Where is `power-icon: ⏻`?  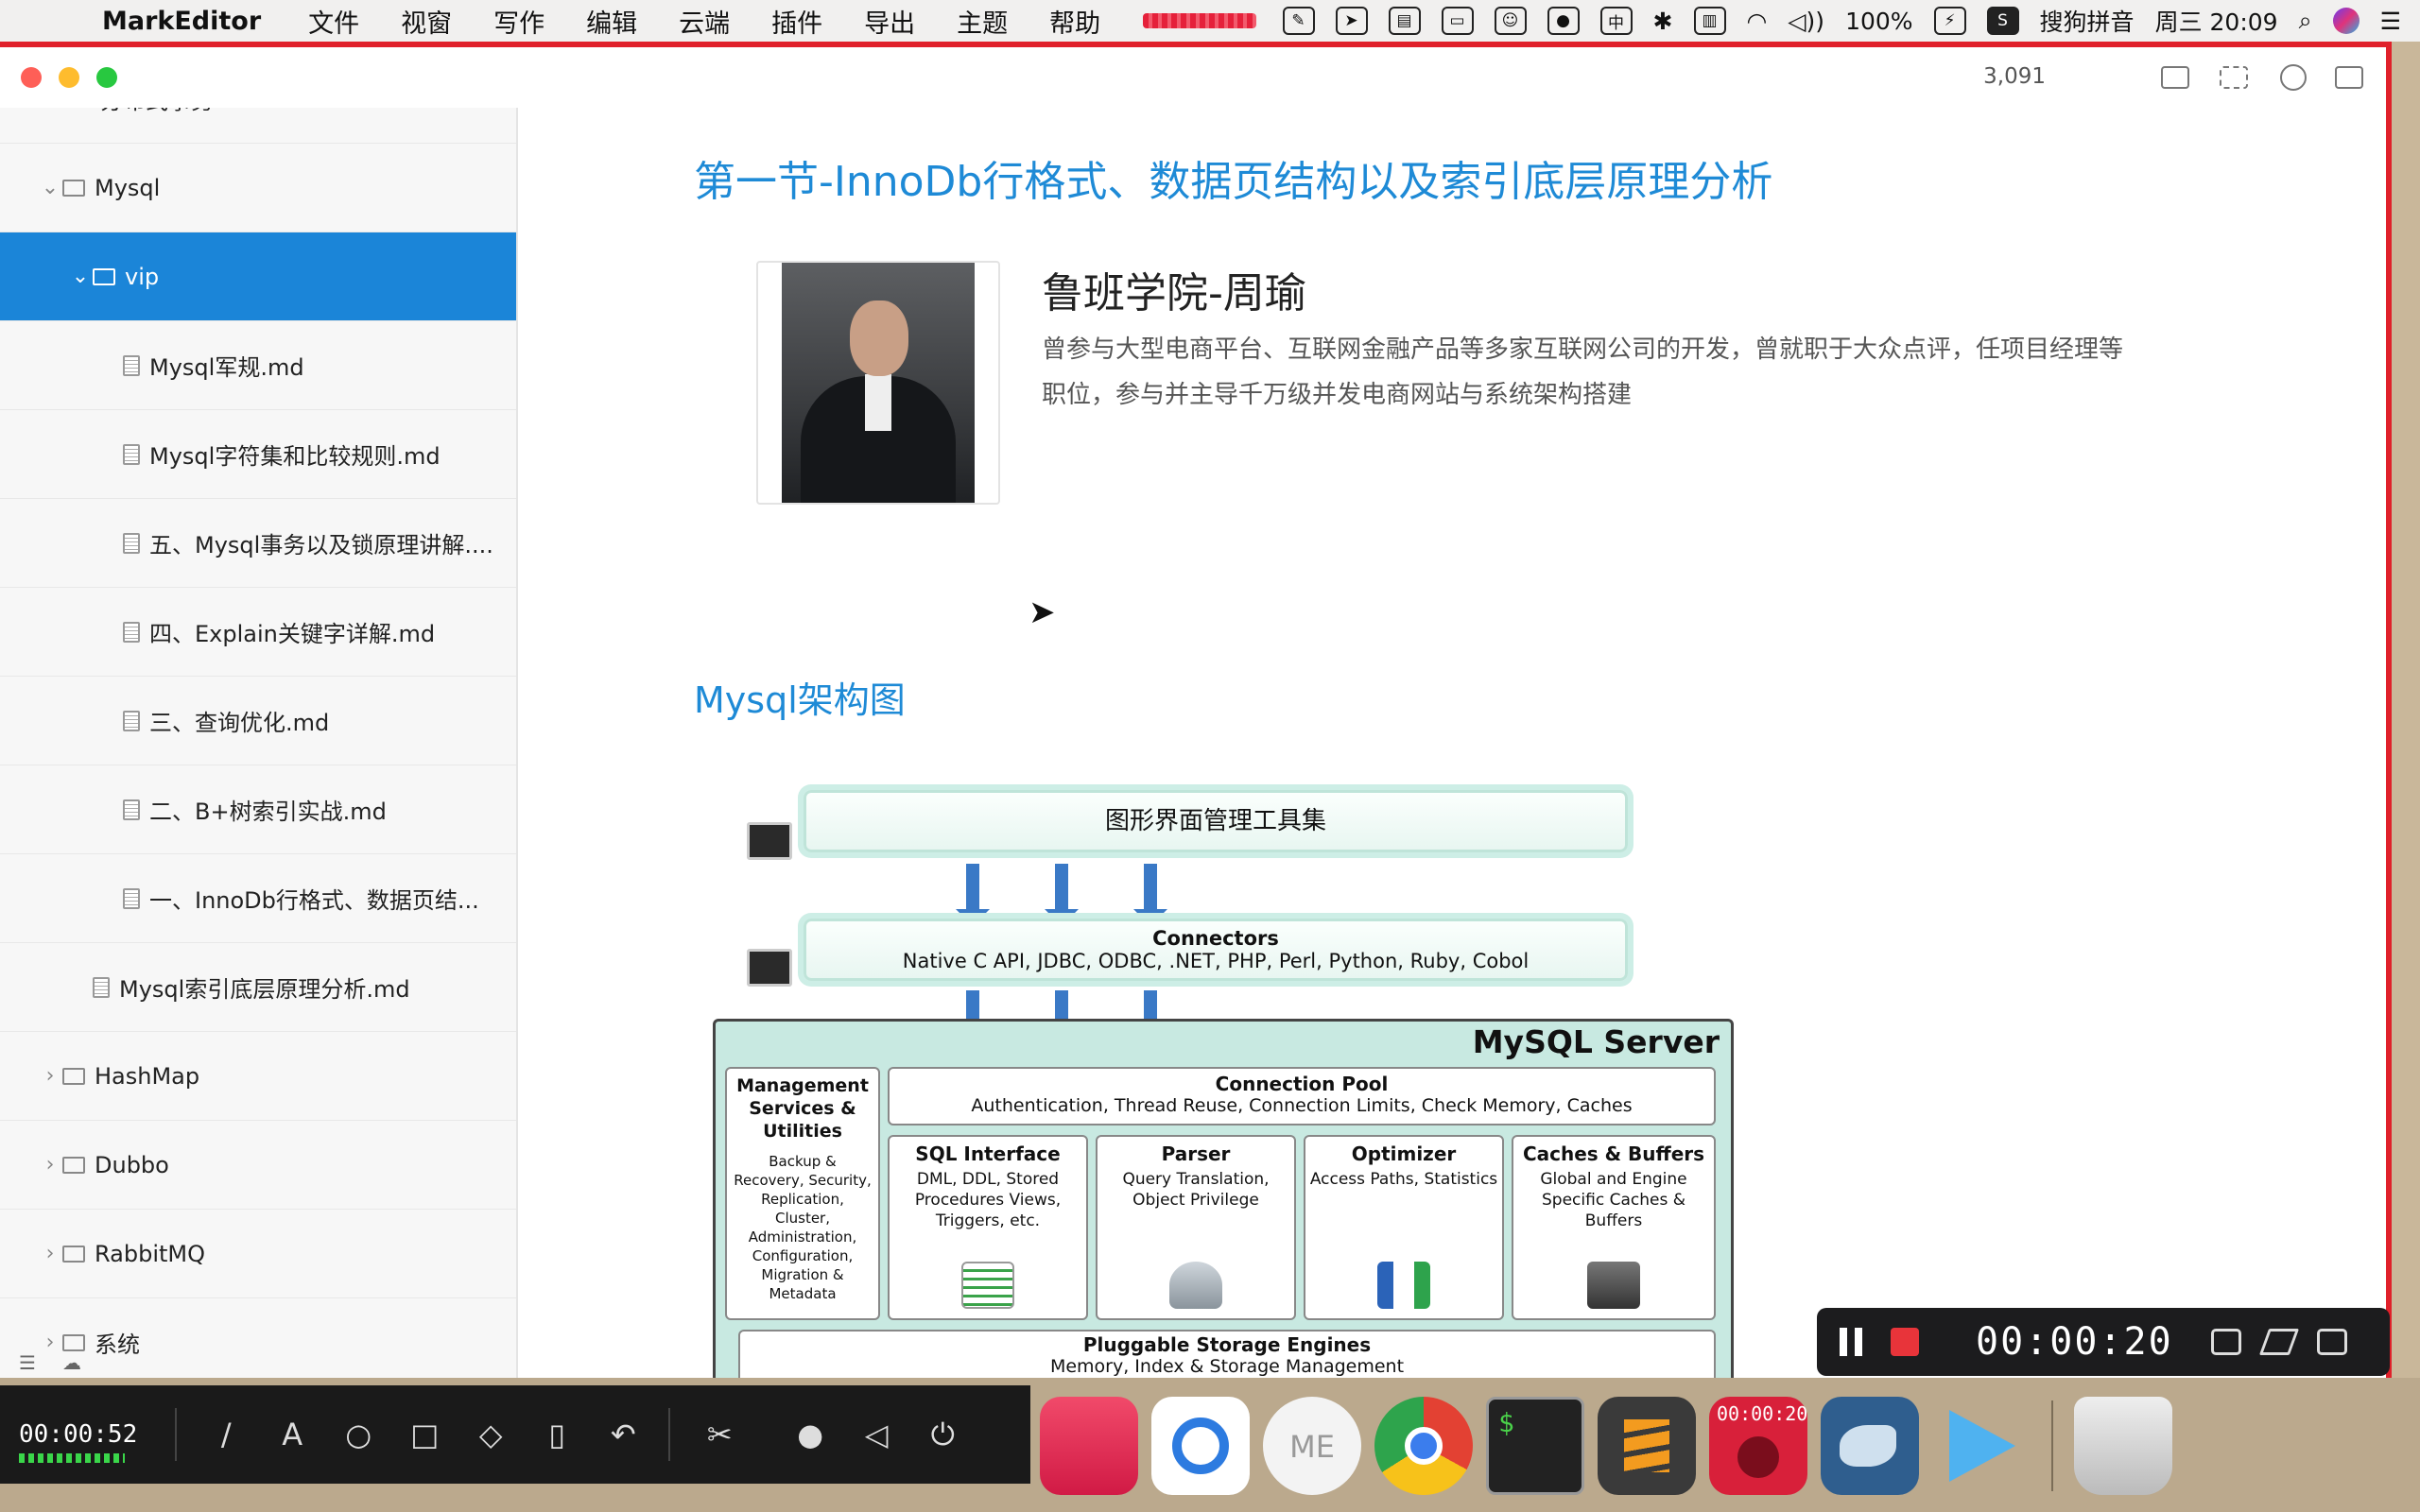 power-icon: ⏻ is located at coordinates (942, 1434).